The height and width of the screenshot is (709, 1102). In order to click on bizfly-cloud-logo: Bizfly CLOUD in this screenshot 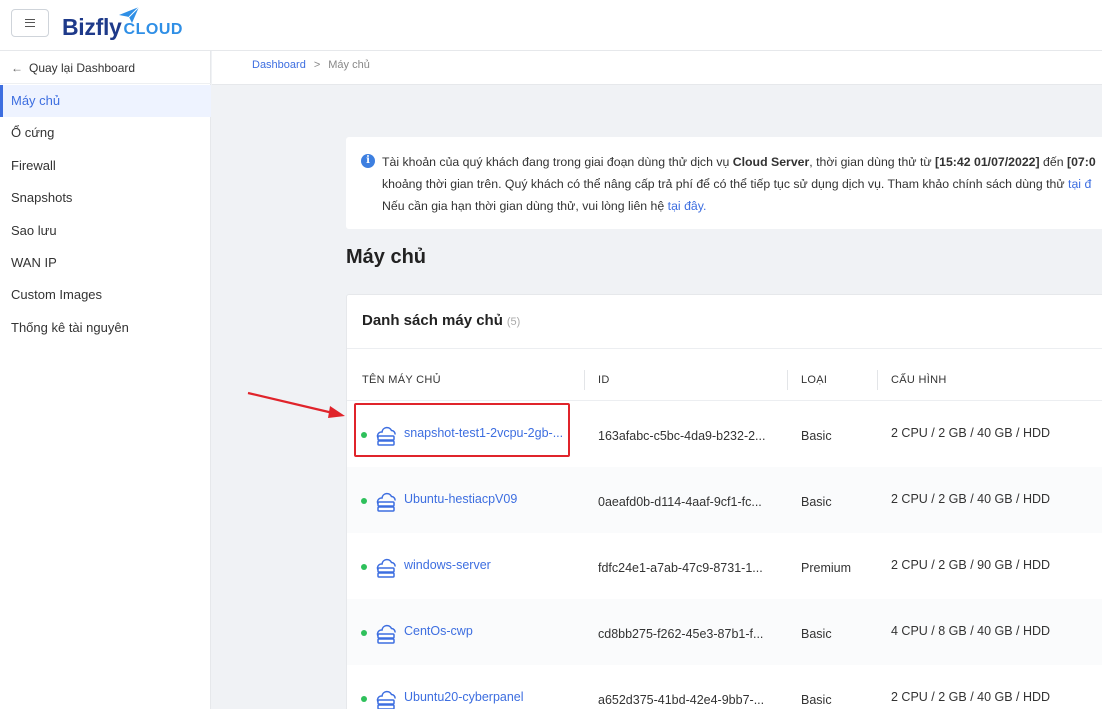, I will do `click(122, 24)`.